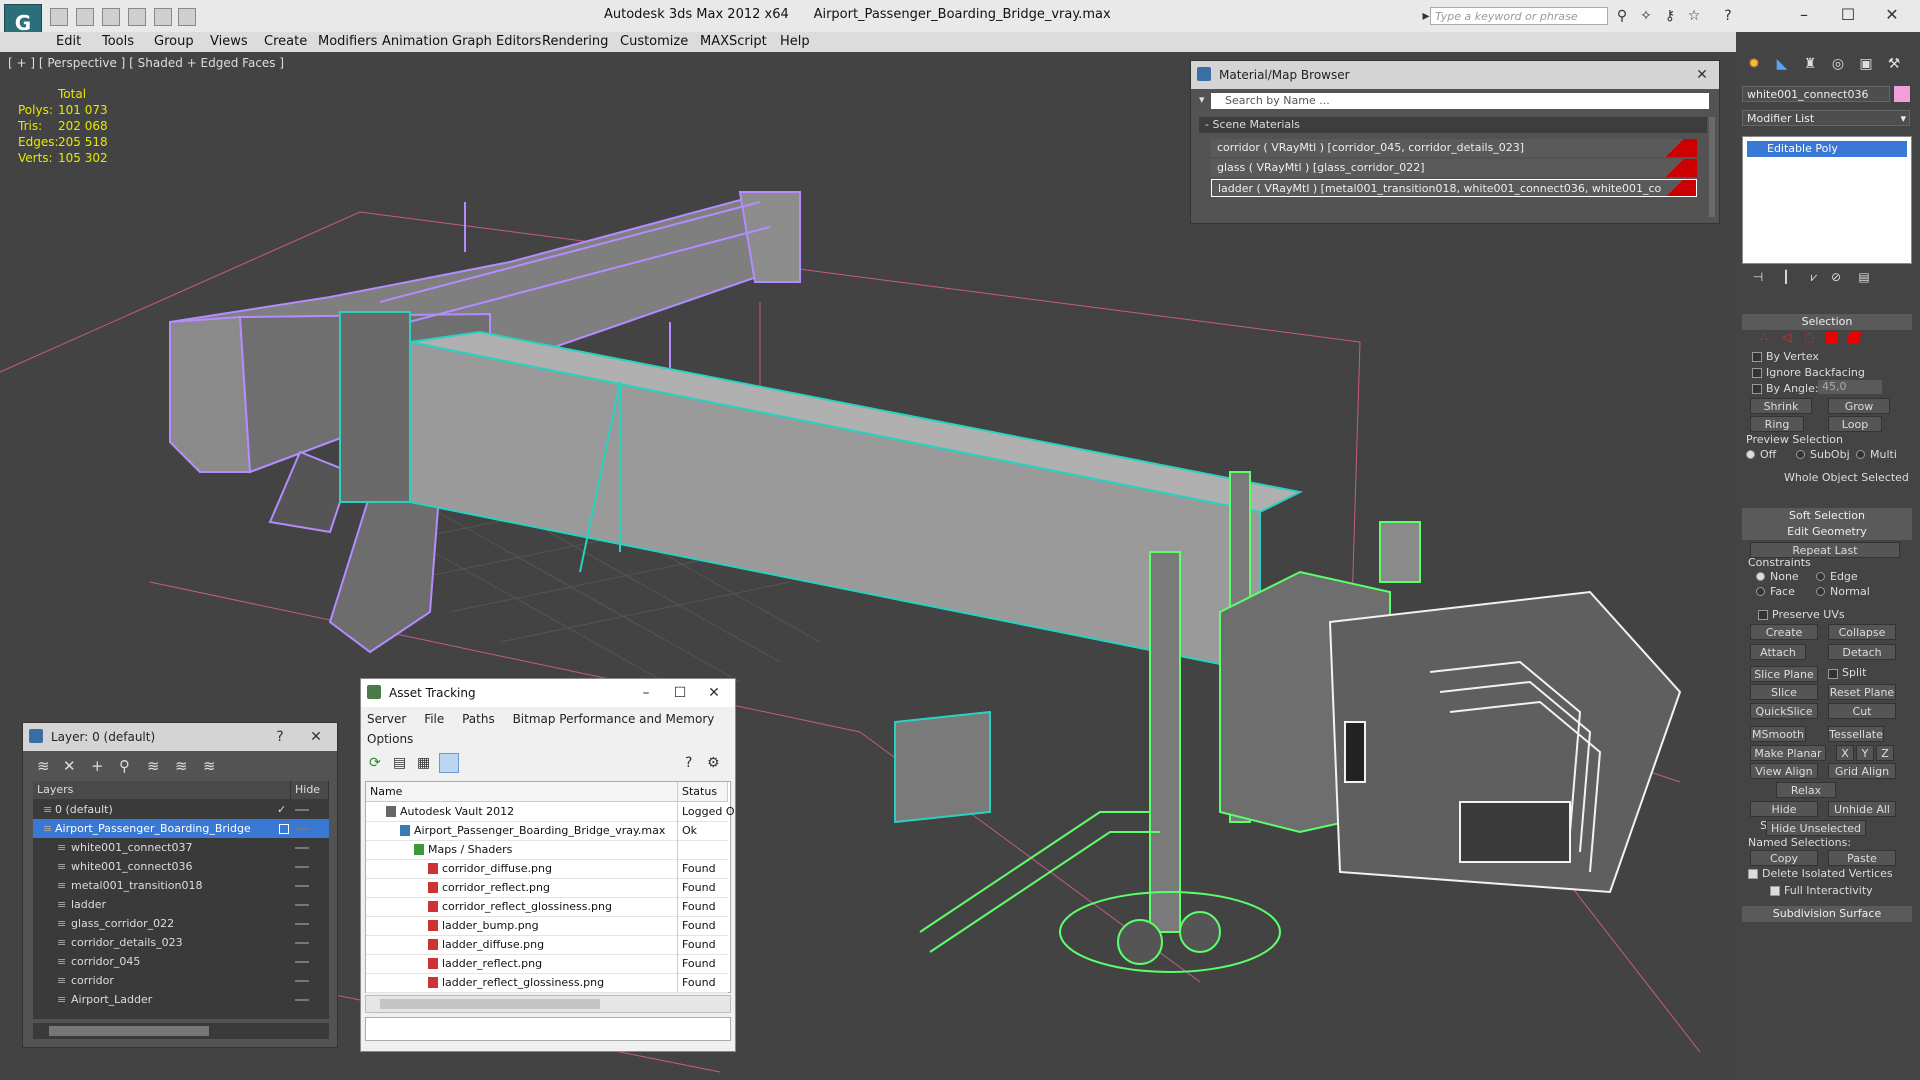  Describe the element at coordinates (111, 17) in the screenshot. I see `new-file-icon` at that location.